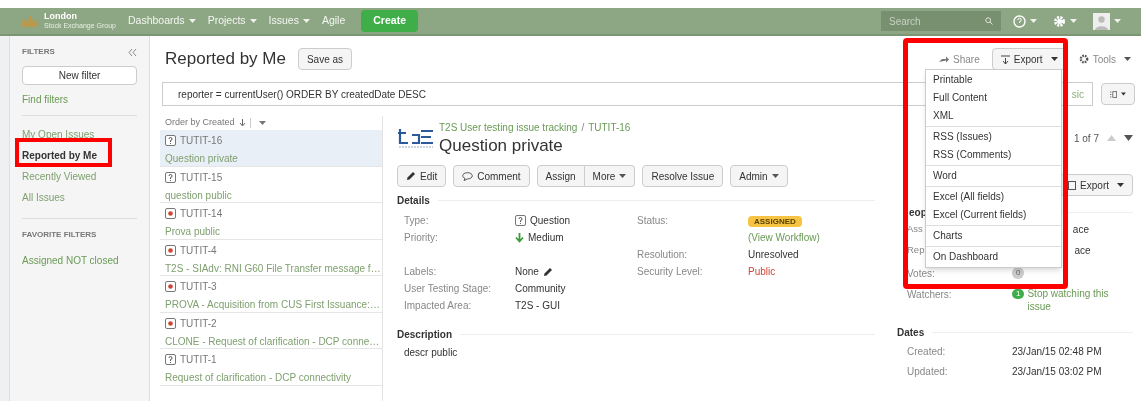  Describe the element at coordinates (202, 159) in the screenshot. I see `issue-summary: Question private` at that location.